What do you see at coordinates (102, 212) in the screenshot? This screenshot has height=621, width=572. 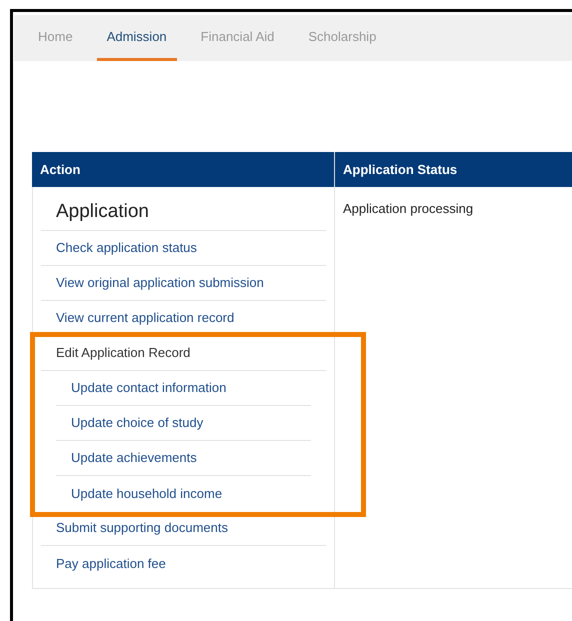 I see `section-title: Application` at bounding box center [102, 212].